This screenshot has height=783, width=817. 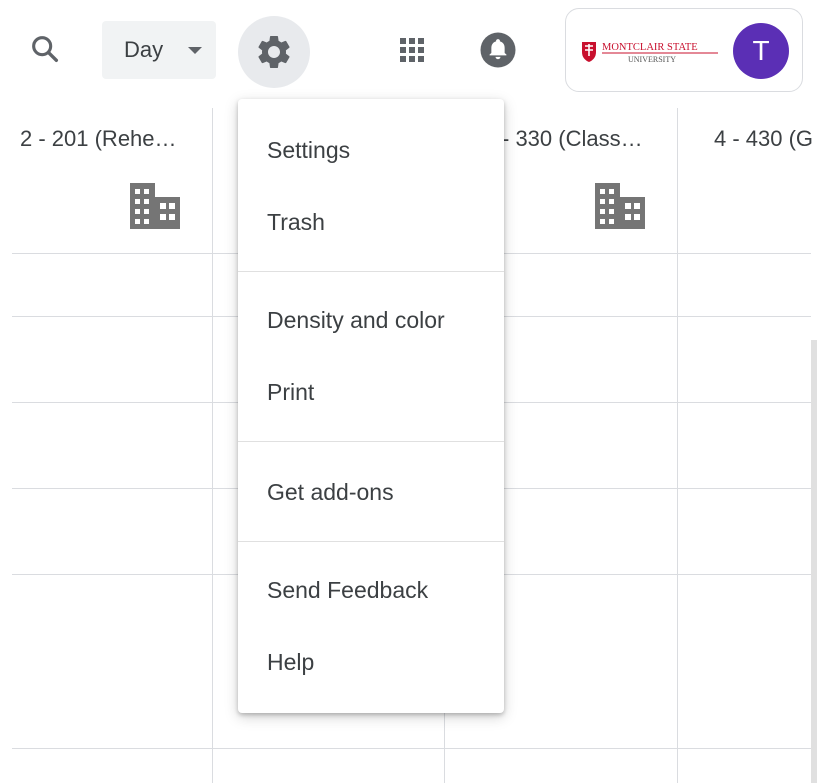 What do you see at coordinates (371, 392) in the screenshot?
I see `menu-item-print: Print` at bounding box center [371, 392].